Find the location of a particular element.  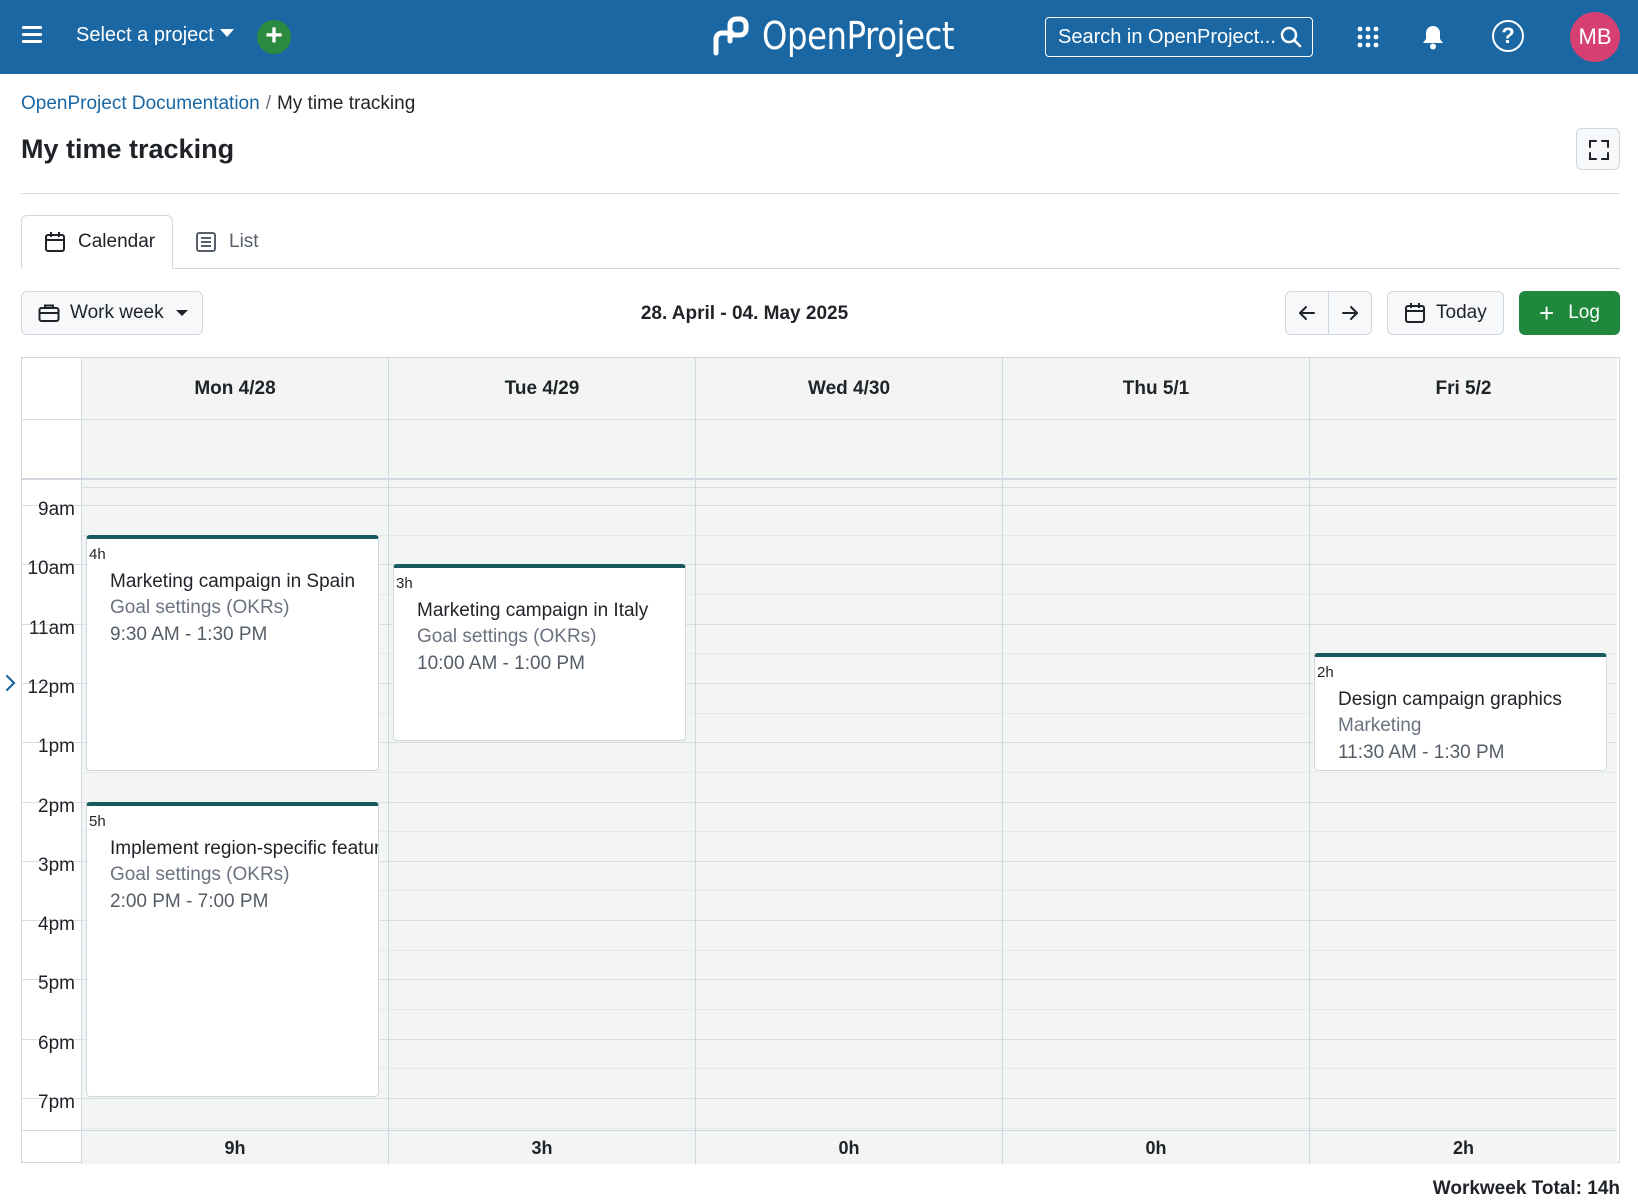

week-navigation is located at coordinates (1328, 313).